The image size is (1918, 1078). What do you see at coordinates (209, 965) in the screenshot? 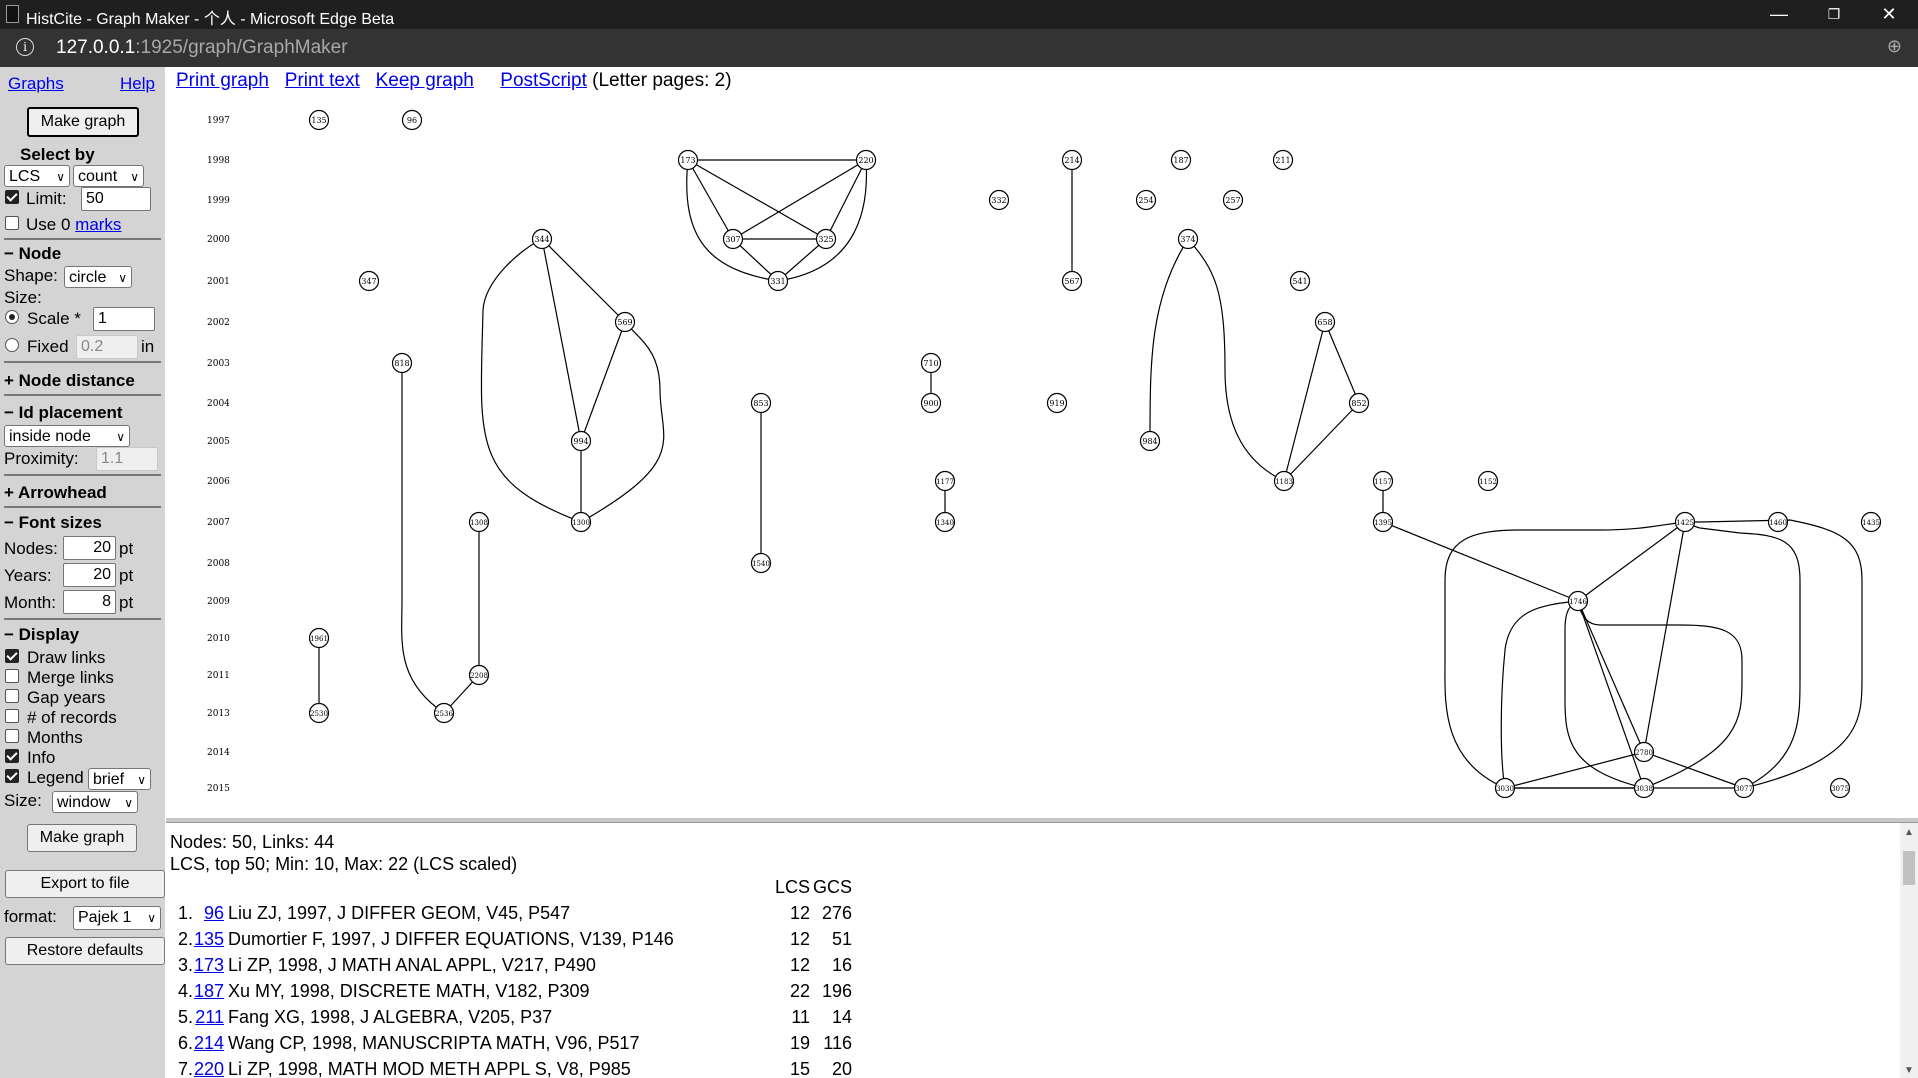
I see `record-id-link: 173` at bounding box center [209, 965].